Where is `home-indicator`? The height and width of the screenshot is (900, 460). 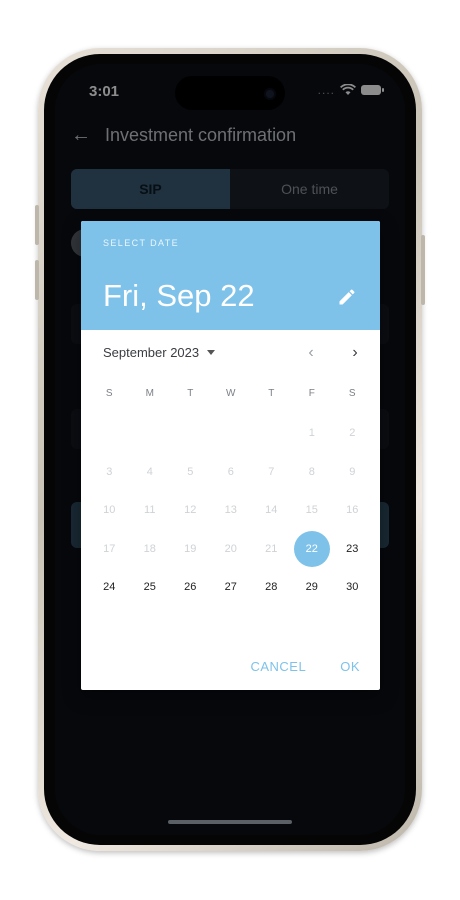 home-indicator is located at coordinates (230, 822).